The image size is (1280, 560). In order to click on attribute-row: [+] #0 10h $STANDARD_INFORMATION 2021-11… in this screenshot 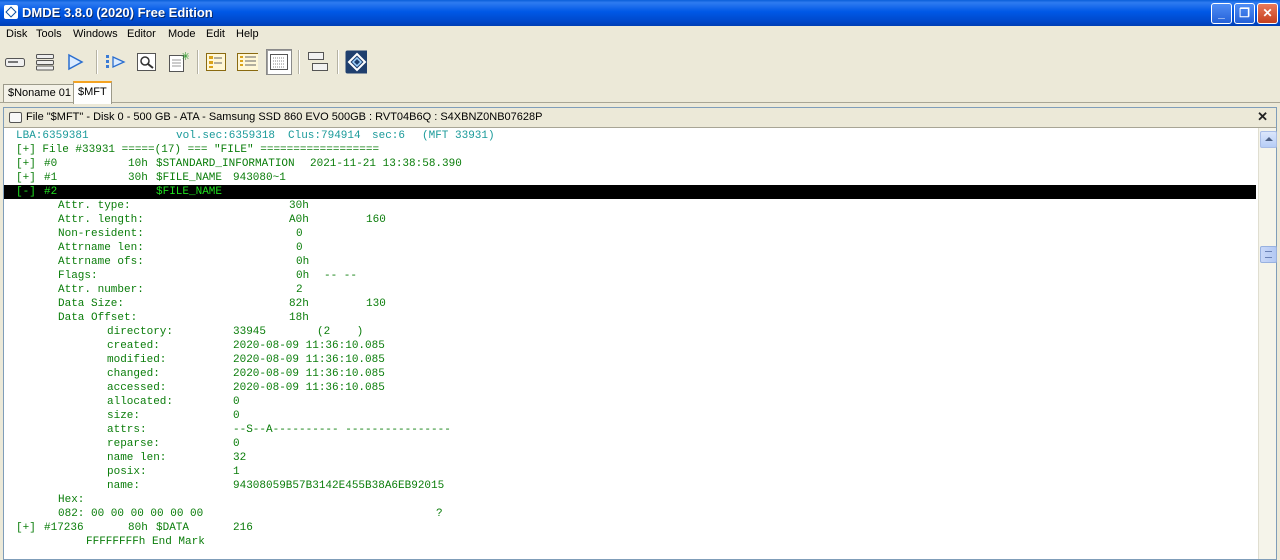, I will do `click(630, 164)`.